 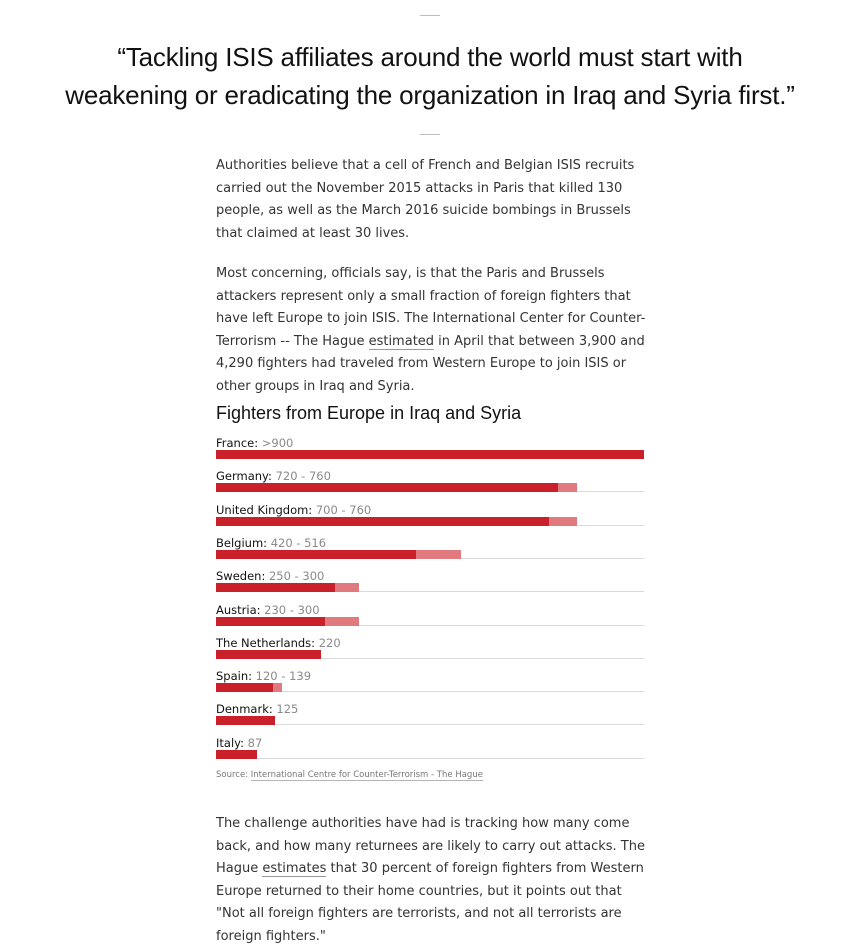 I want to click on value-label: 87, so click(x=255, y=742).